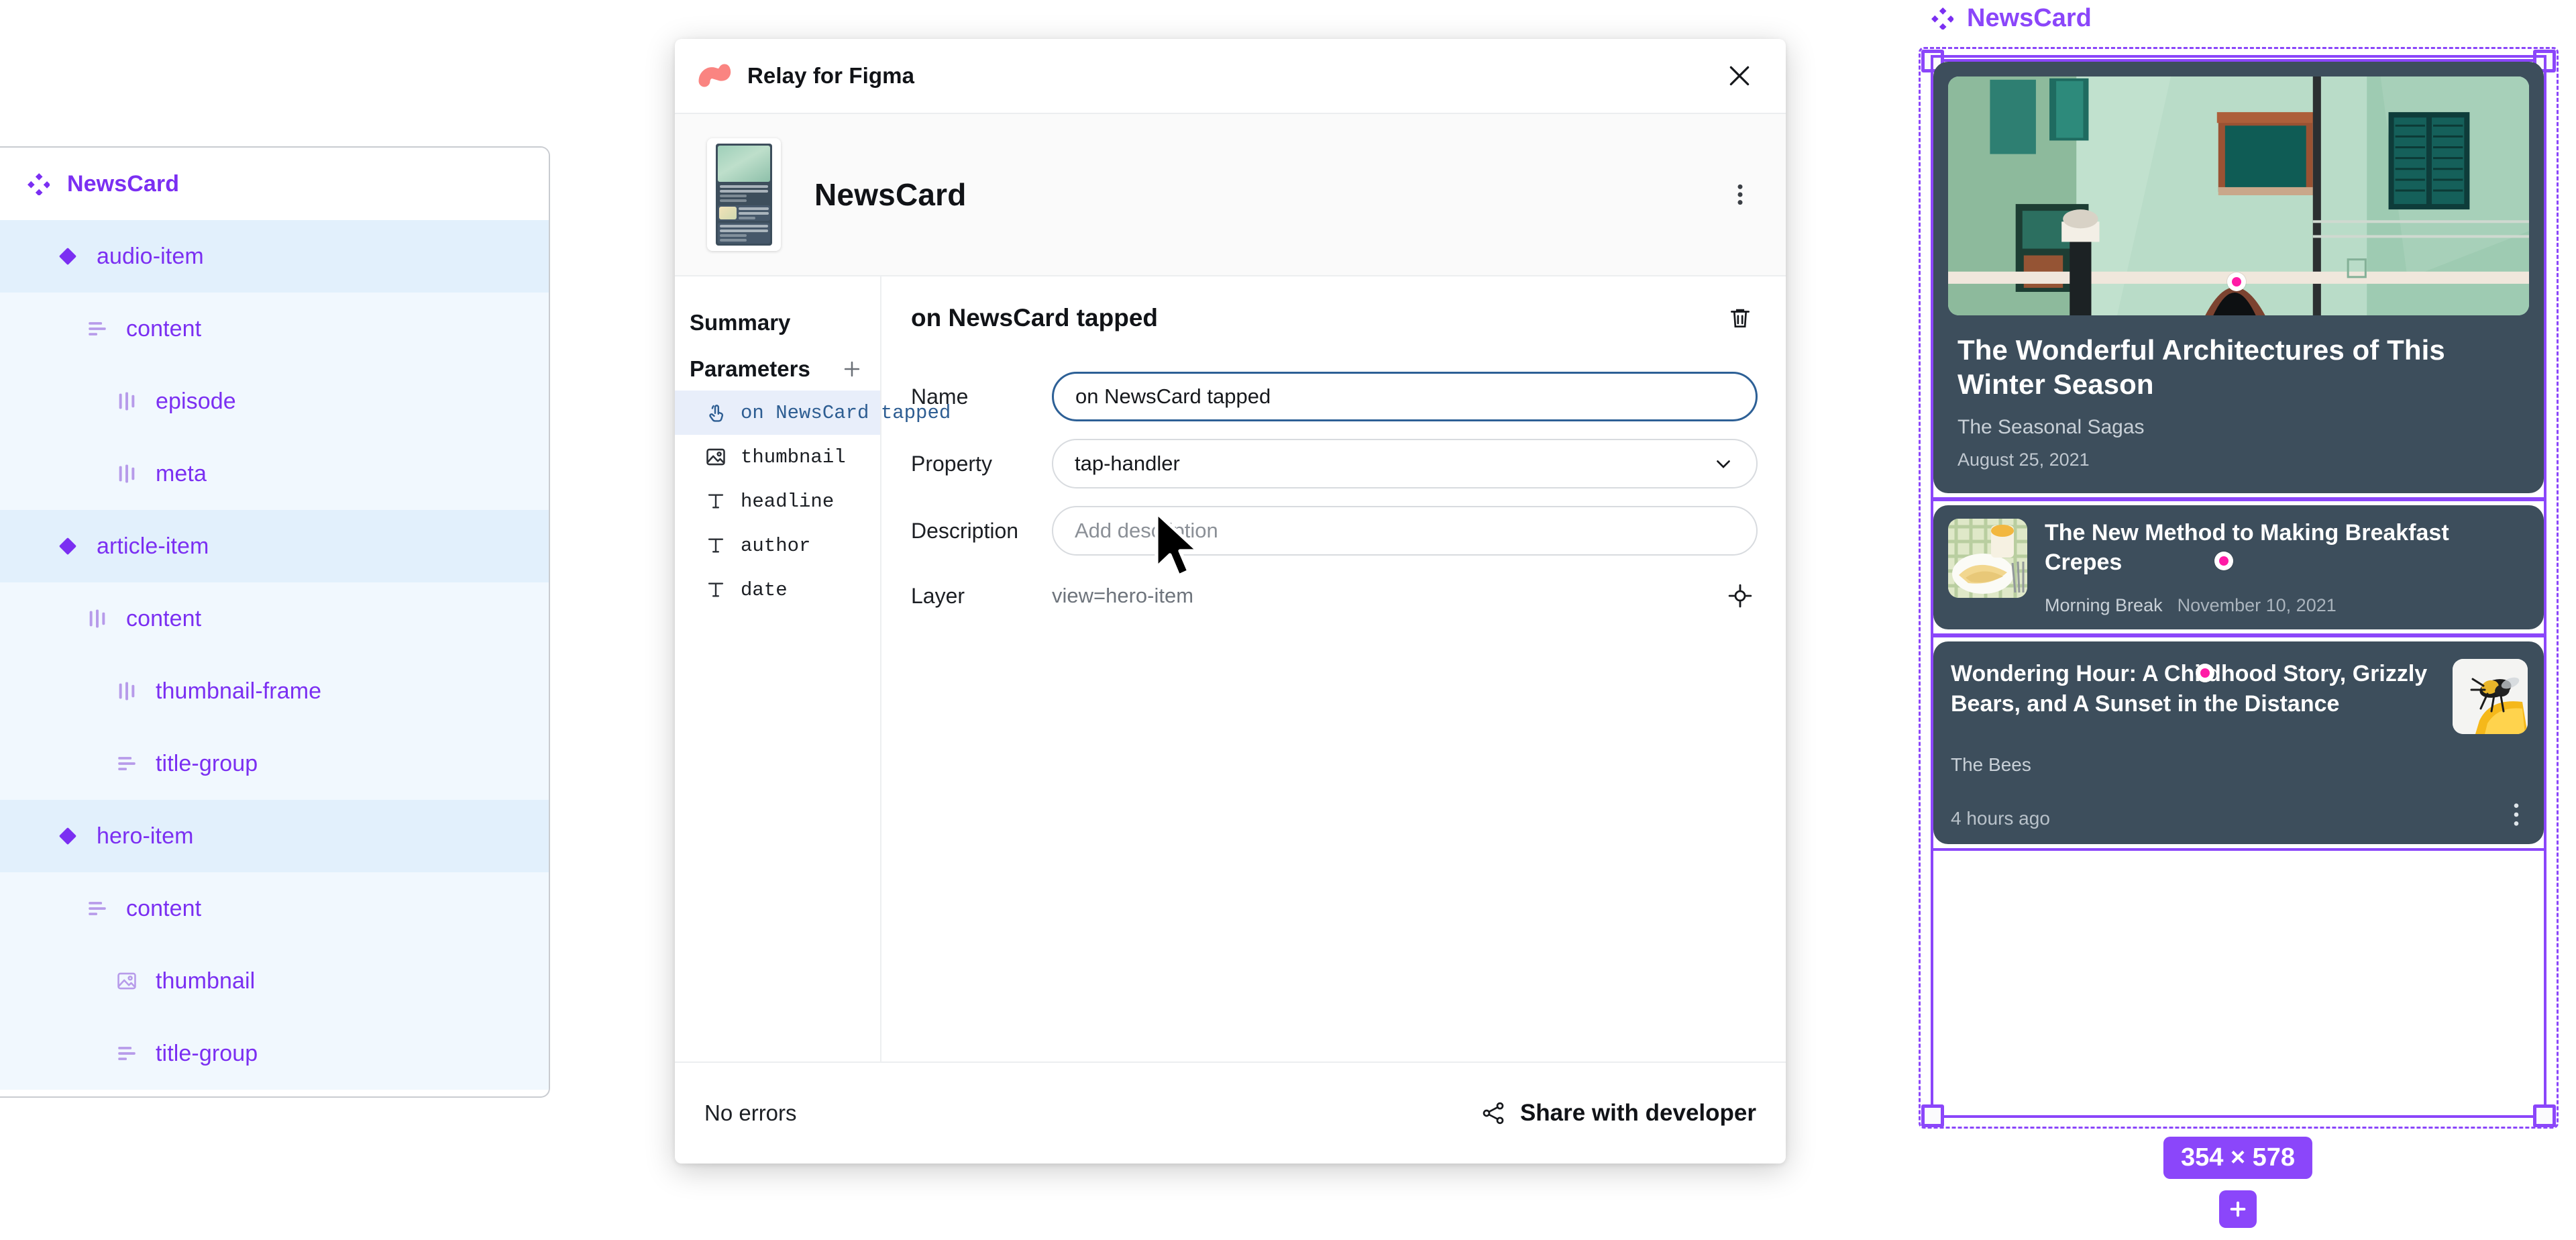  I want to click on tap-handler-icon, so click(715, 412).